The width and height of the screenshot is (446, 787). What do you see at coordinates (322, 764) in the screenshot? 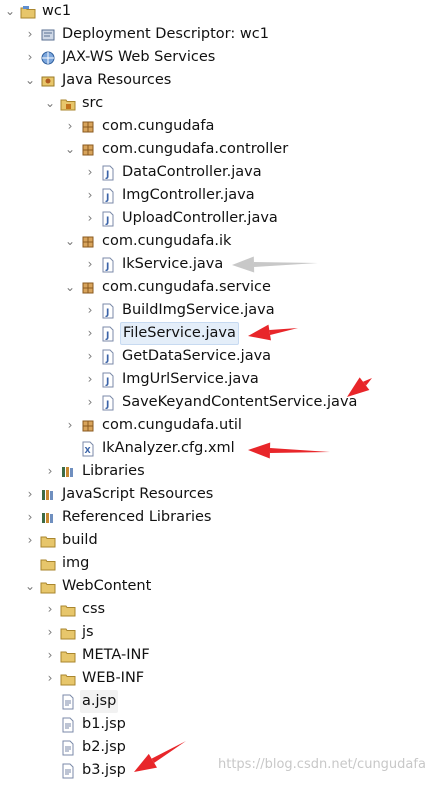
I see `watermark: https://blog.csdn.net/cungudafa` at bounding box center [322, 764].